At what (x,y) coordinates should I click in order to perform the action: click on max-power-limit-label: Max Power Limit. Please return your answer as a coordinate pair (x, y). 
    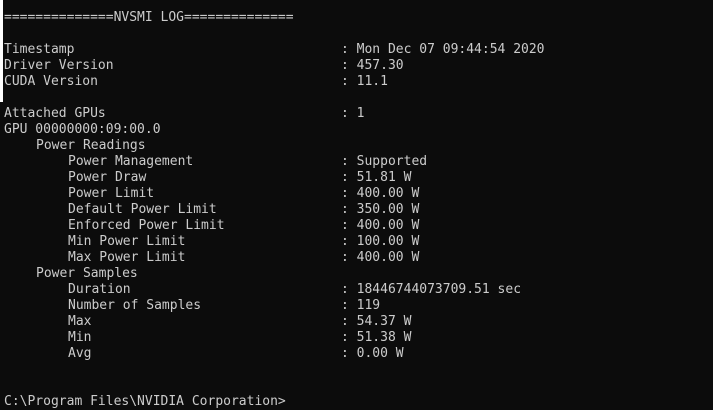
    Looking at the image, I should click on (127, 257).